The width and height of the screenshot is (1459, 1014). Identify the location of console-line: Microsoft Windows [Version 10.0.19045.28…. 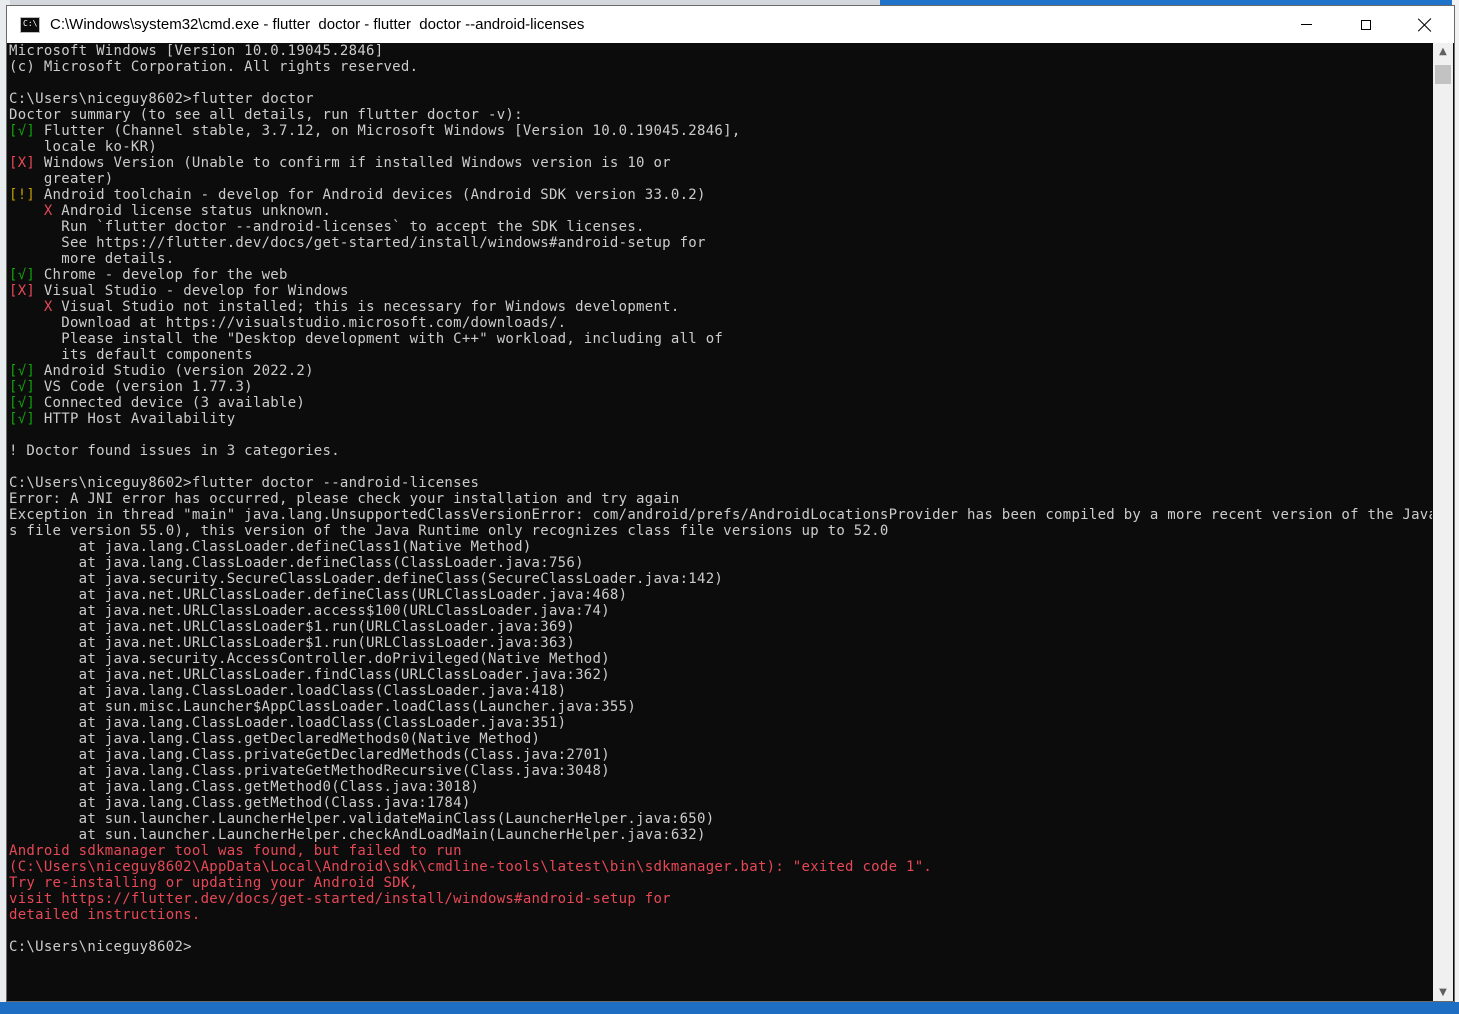
(720, 51).